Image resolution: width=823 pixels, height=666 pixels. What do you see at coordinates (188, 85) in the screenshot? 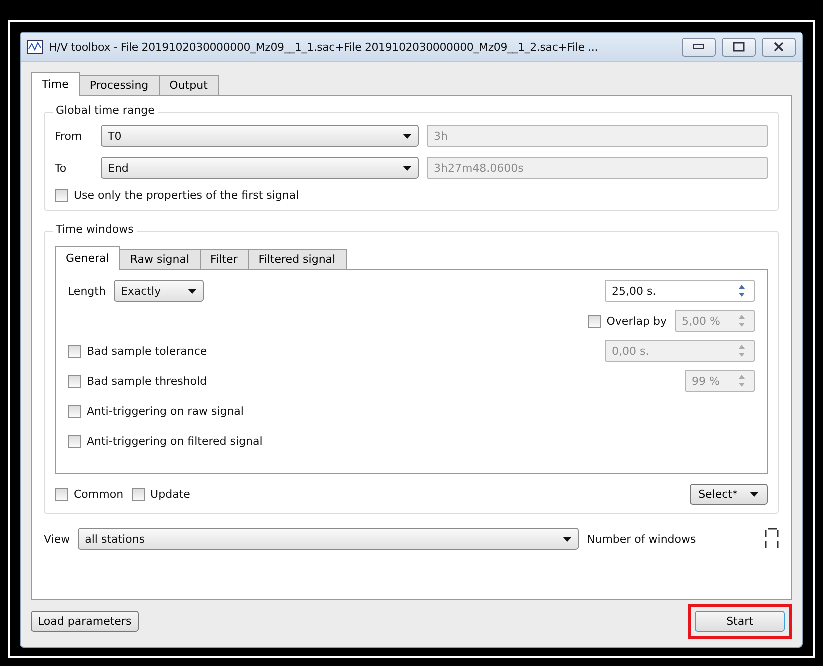
I see `tab: Output` at bounding box center [188, 85].